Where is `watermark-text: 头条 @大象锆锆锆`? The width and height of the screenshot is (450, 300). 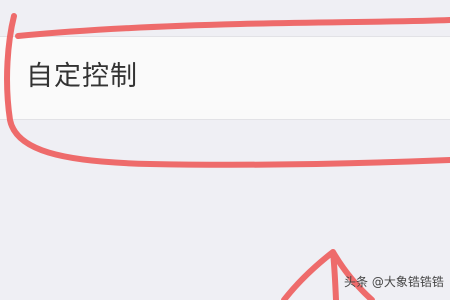
watermark-text: 头条 @大象锆锆锆 is located at coordinates (394, 282).